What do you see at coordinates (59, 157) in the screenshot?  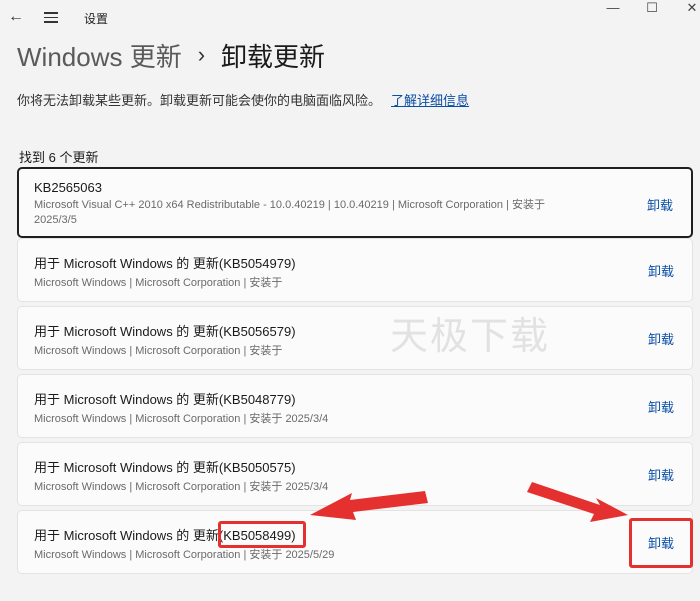 I see `update-count: 找到 6 个更新` at bounding box center [59, 157].